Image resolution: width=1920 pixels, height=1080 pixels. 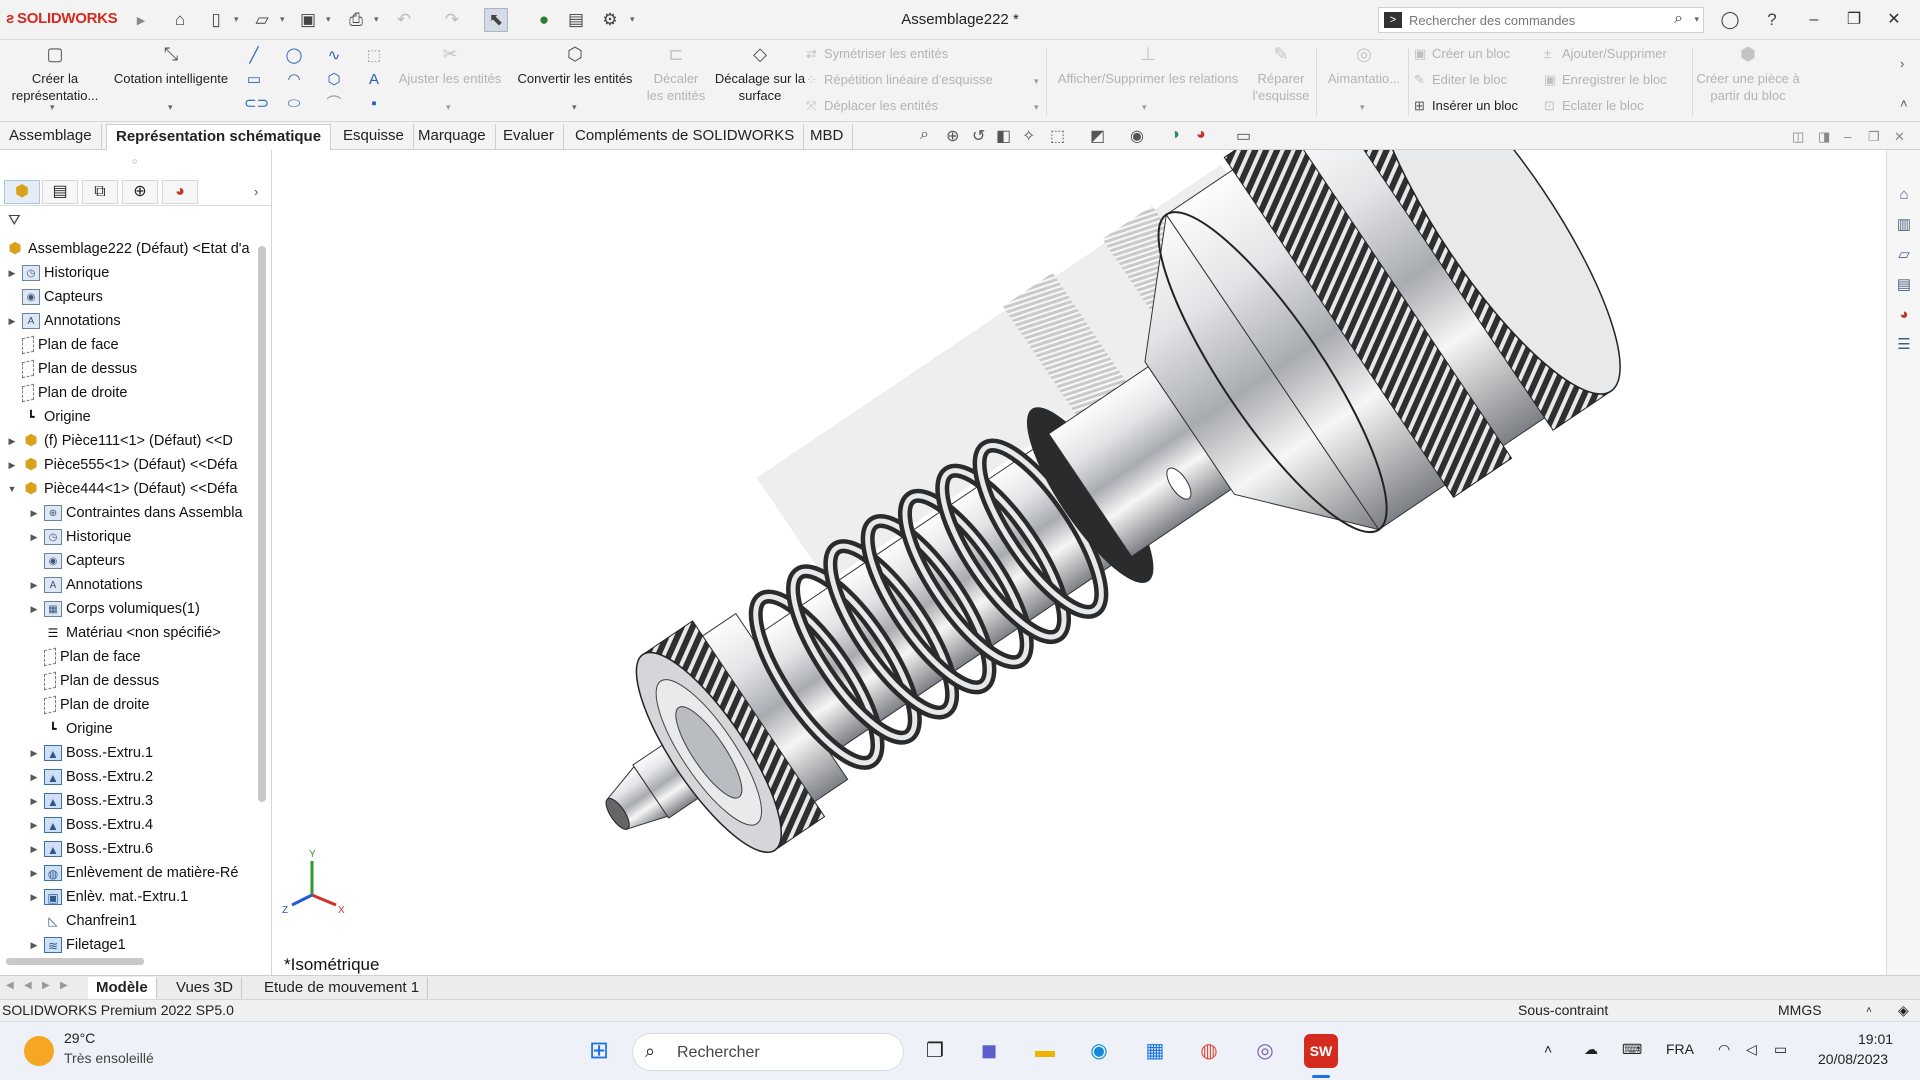 What do you see at coordinates (262, 20) in the screenshot?
I see `open-file-icon: ▱` at bounding box center [262, 20].